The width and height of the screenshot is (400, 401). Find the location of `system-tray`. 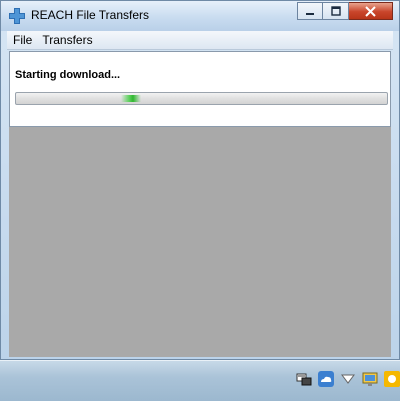

system-tray is located at coordinates (345, 379).